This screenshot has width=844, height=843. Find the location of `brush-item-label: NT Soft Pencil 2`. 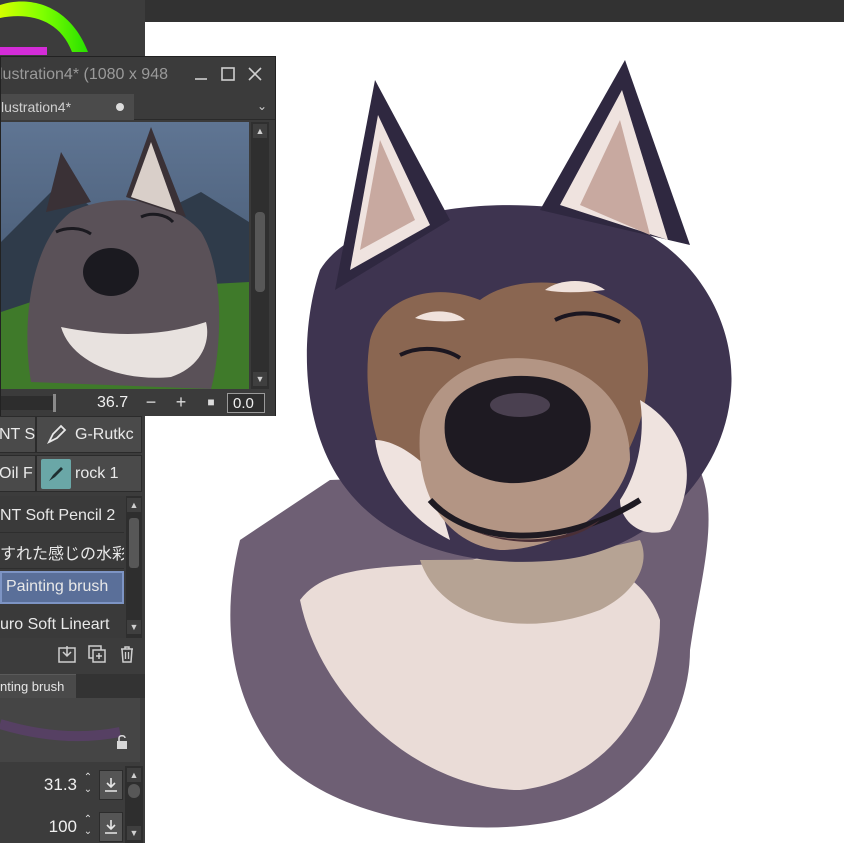

brush-item-label: NT Soft Pencil 2 is located at coordinates (58, 515).